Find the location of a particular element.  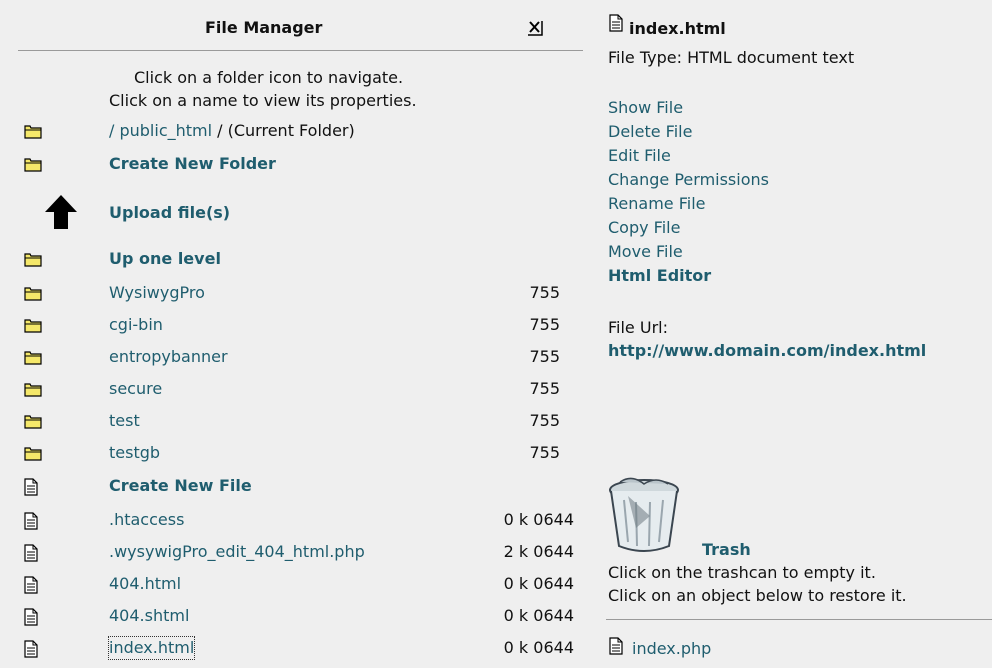

folder-row: secure 755 is located at coordinates (300, 389).